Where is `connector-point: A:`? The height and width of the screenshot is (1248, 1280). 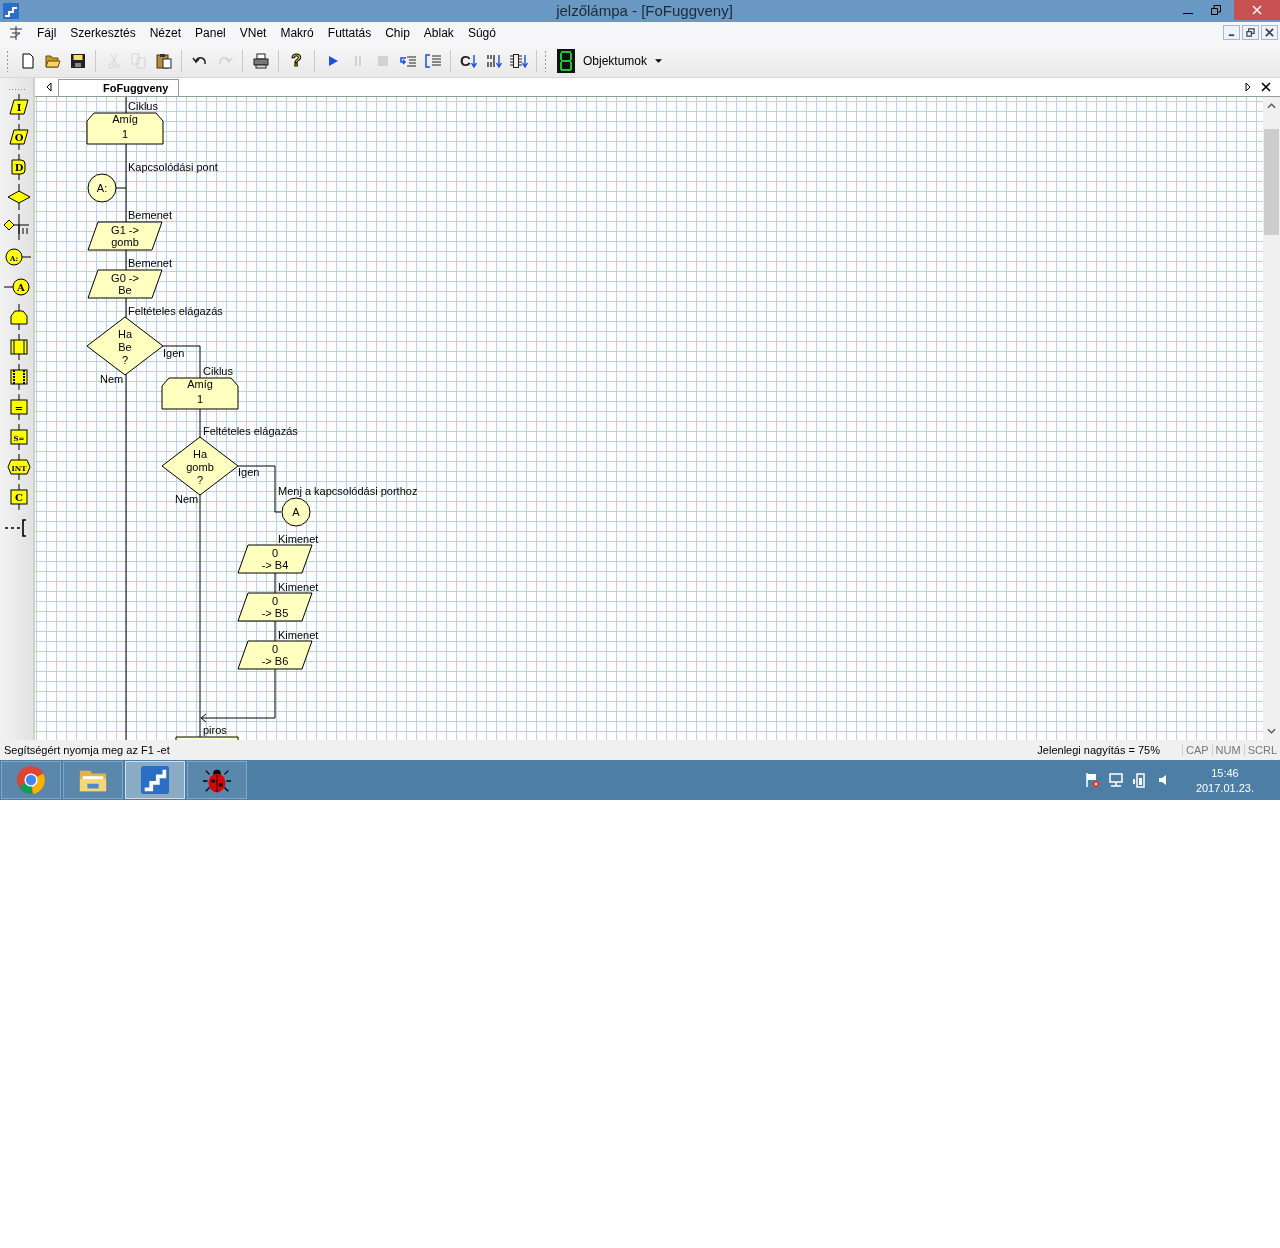
connector-point: A: is located at coordinates (102, 188).